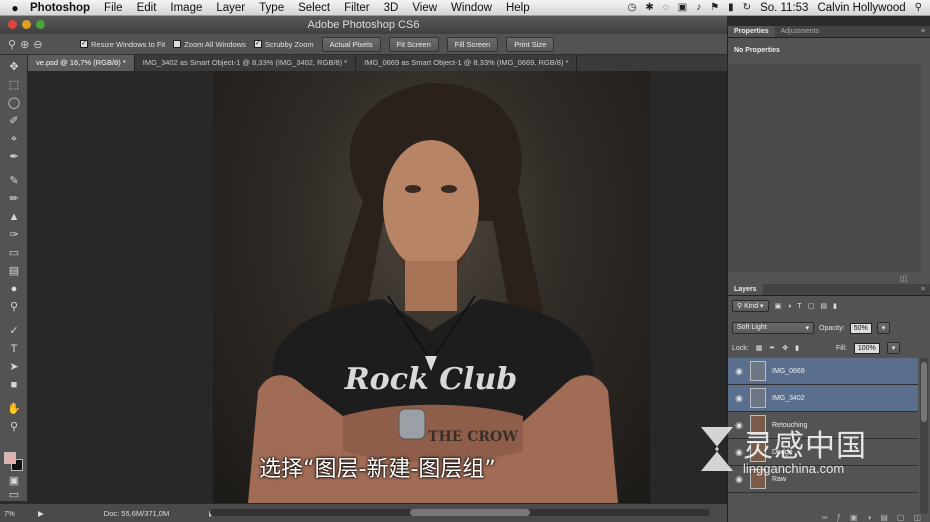 This screenshot has width=930, height=522. Describe the element at coordinates (893, 348) in the screenshot. I see `fill-dropdown-icon: ▾` at that location.